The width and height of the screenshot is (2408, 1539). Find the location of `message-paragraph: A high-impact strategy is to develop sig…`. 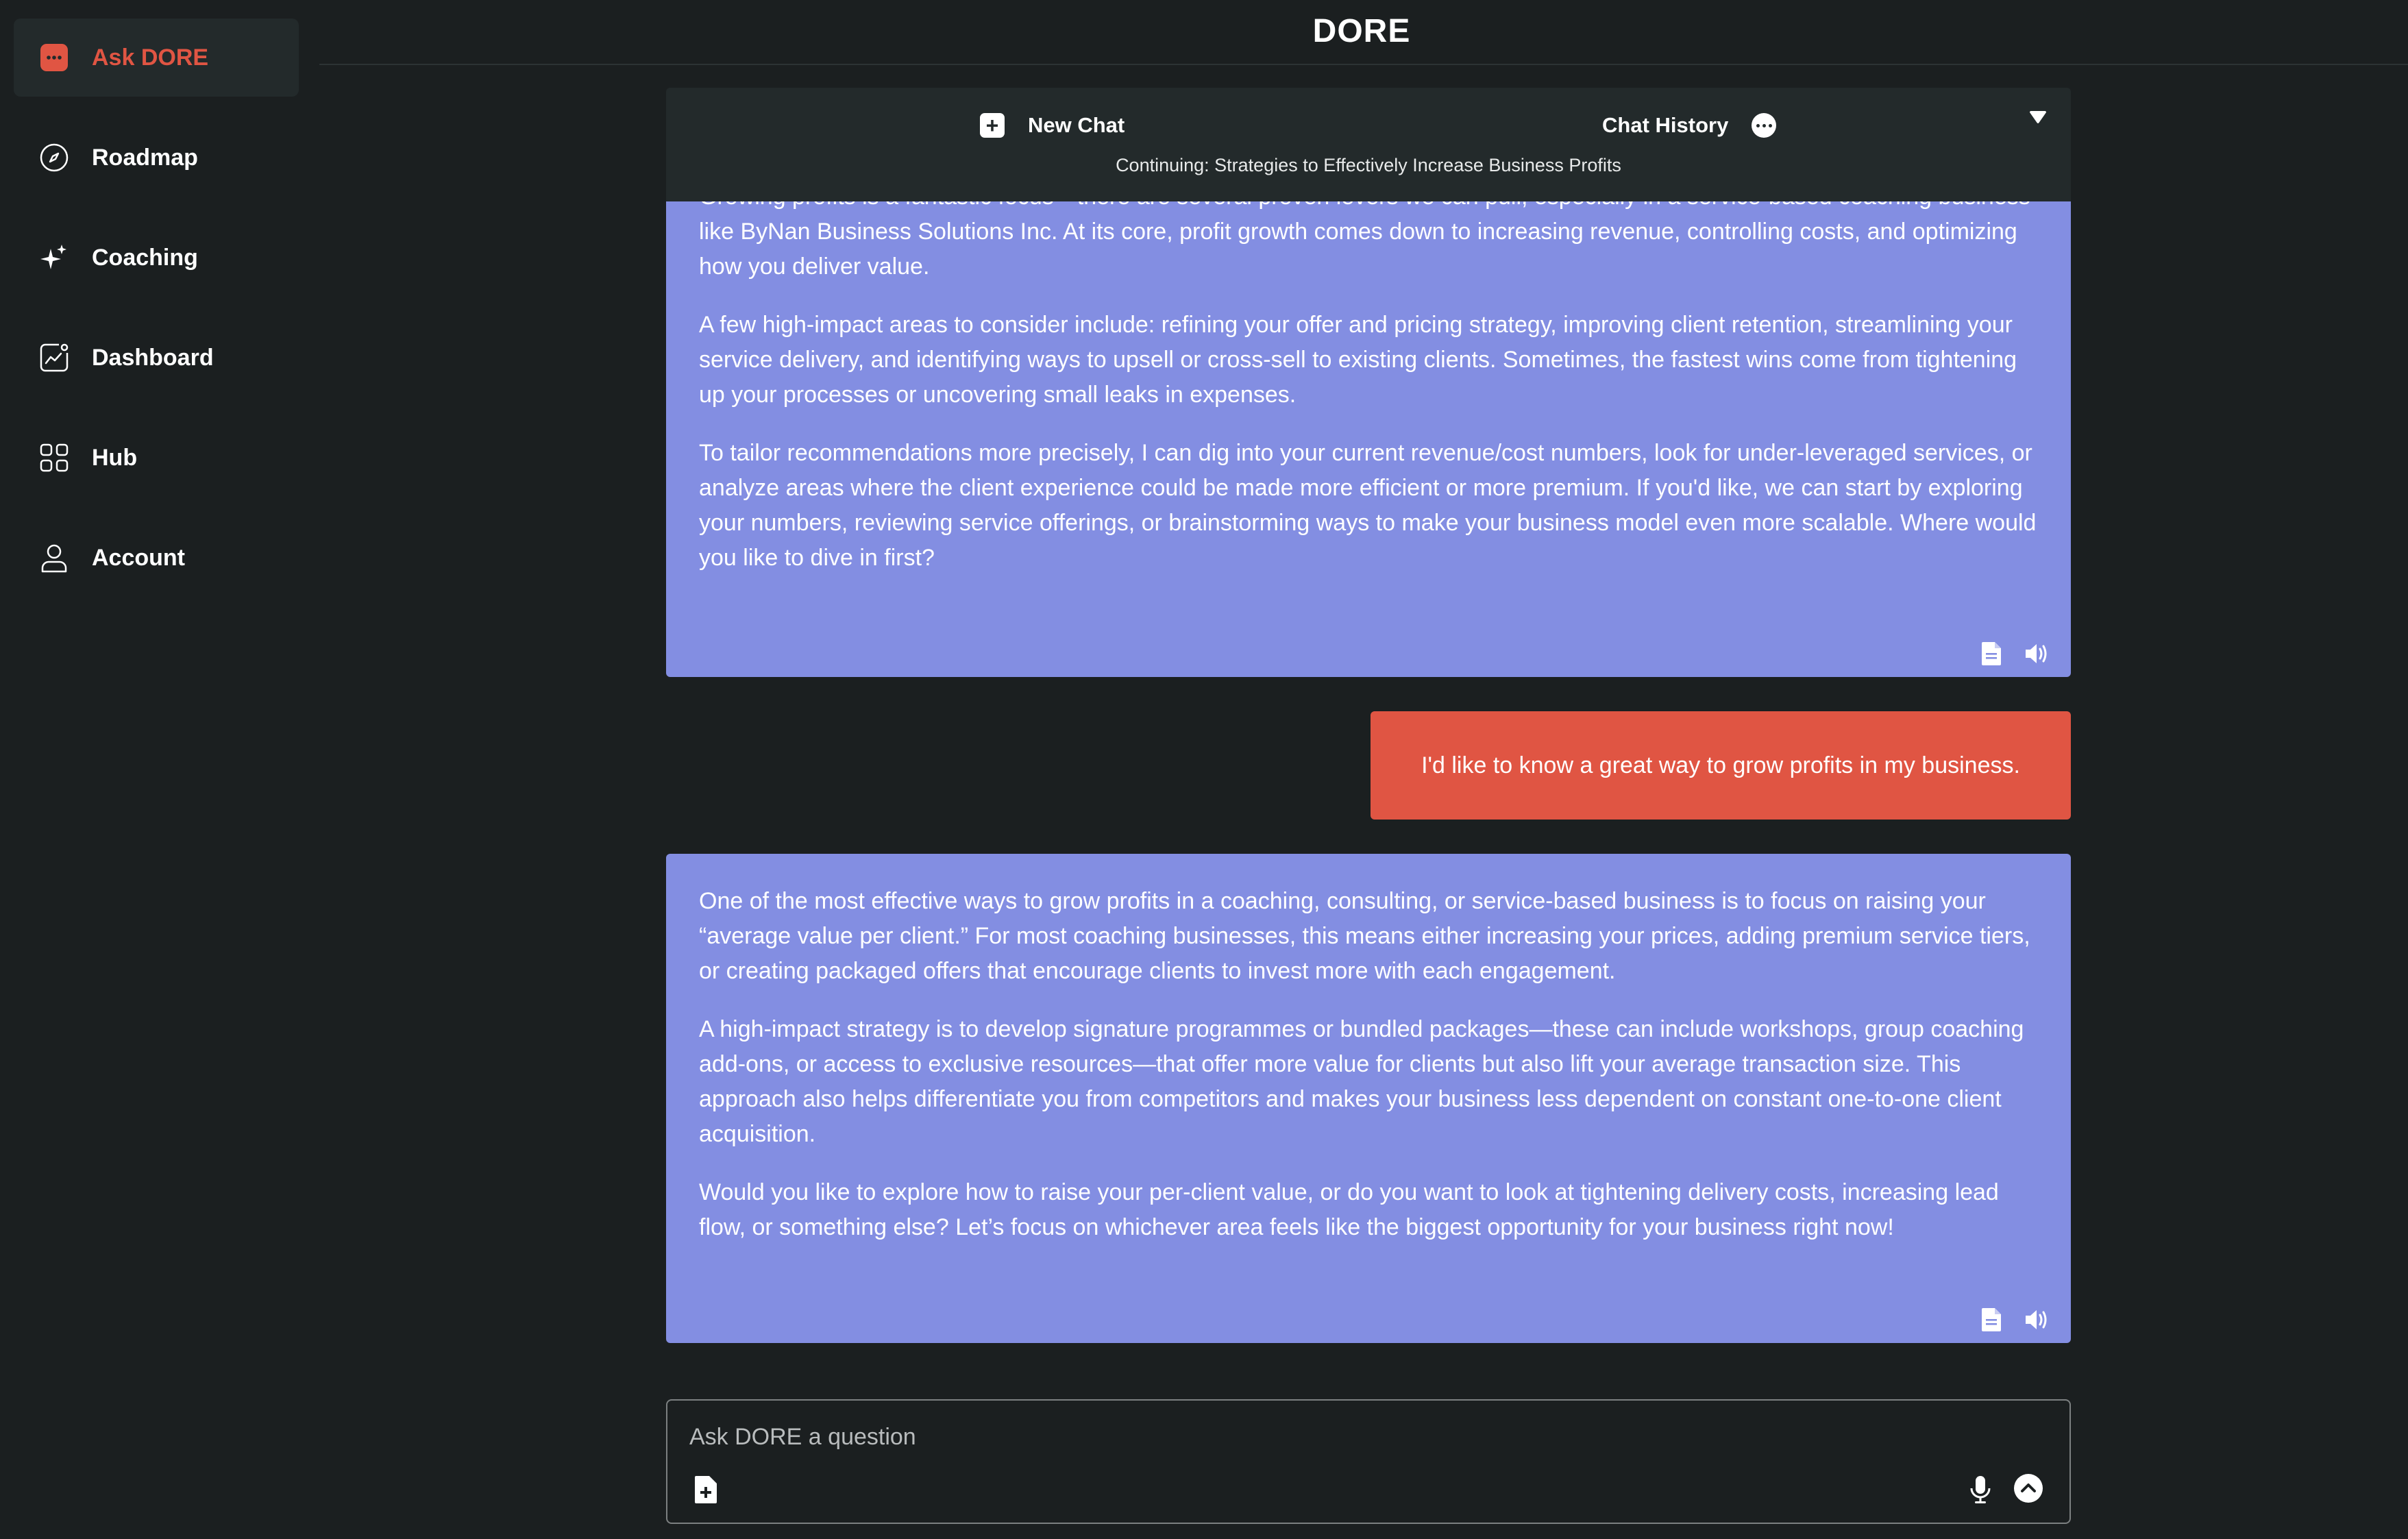

message-paragraph: A high-impact strategy is to develop sig… is located at coordinates (1361, 1081).